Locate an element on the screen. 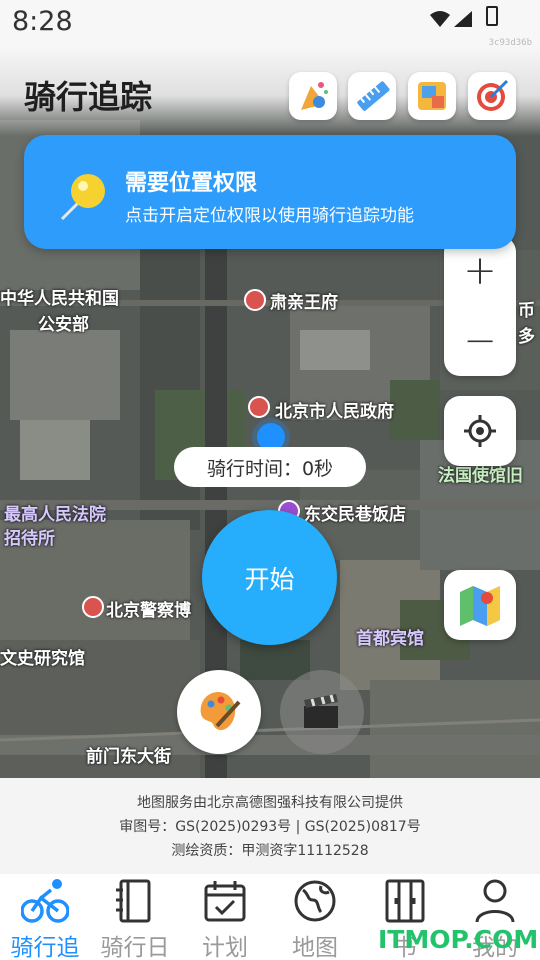 The height and width of the screenshot is (960, 540). zoom-control: + − is located at coordinates (480, 306).